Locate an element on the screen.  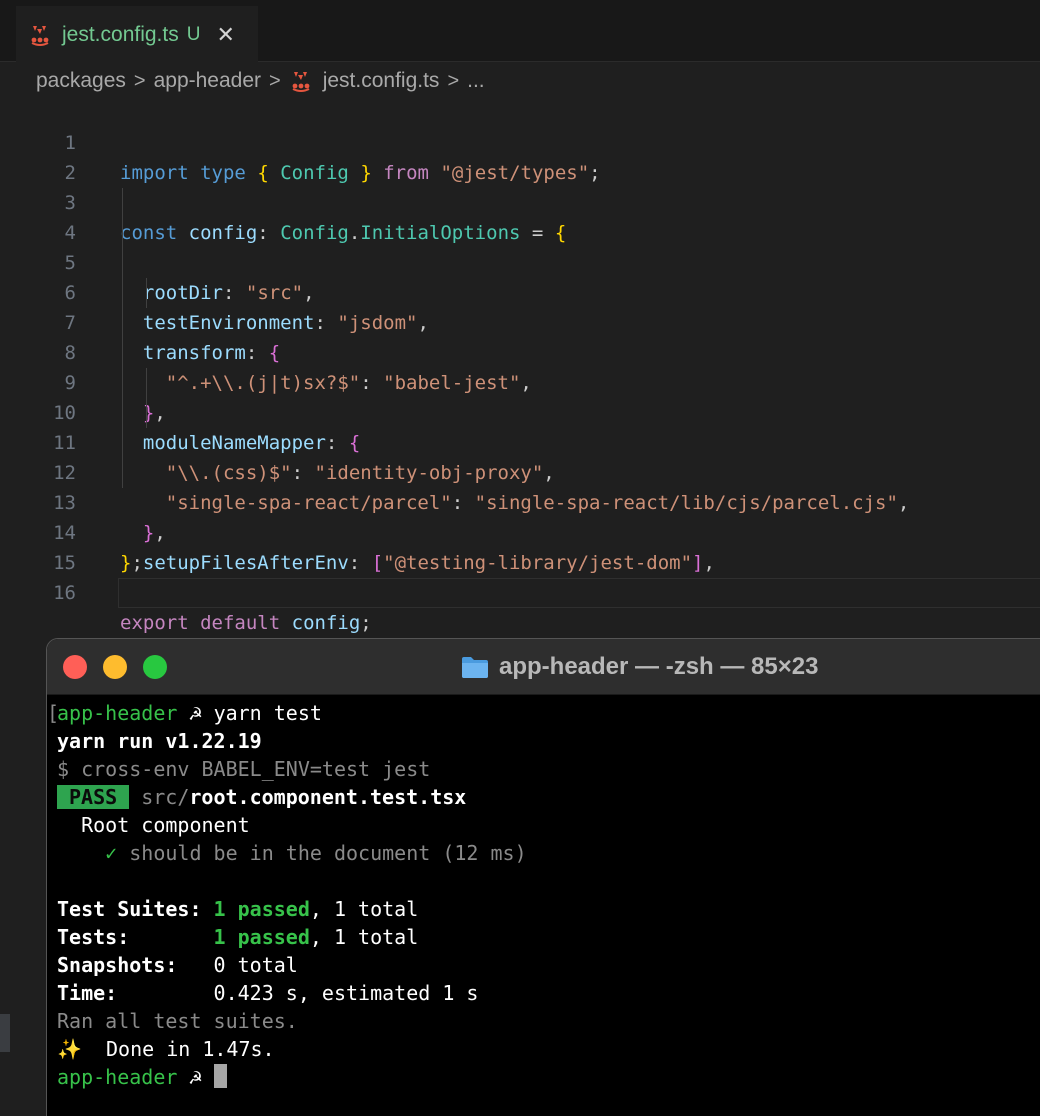
terminal-line: Tests: 1 passed, 1 total is located at coordinates (238, 937).